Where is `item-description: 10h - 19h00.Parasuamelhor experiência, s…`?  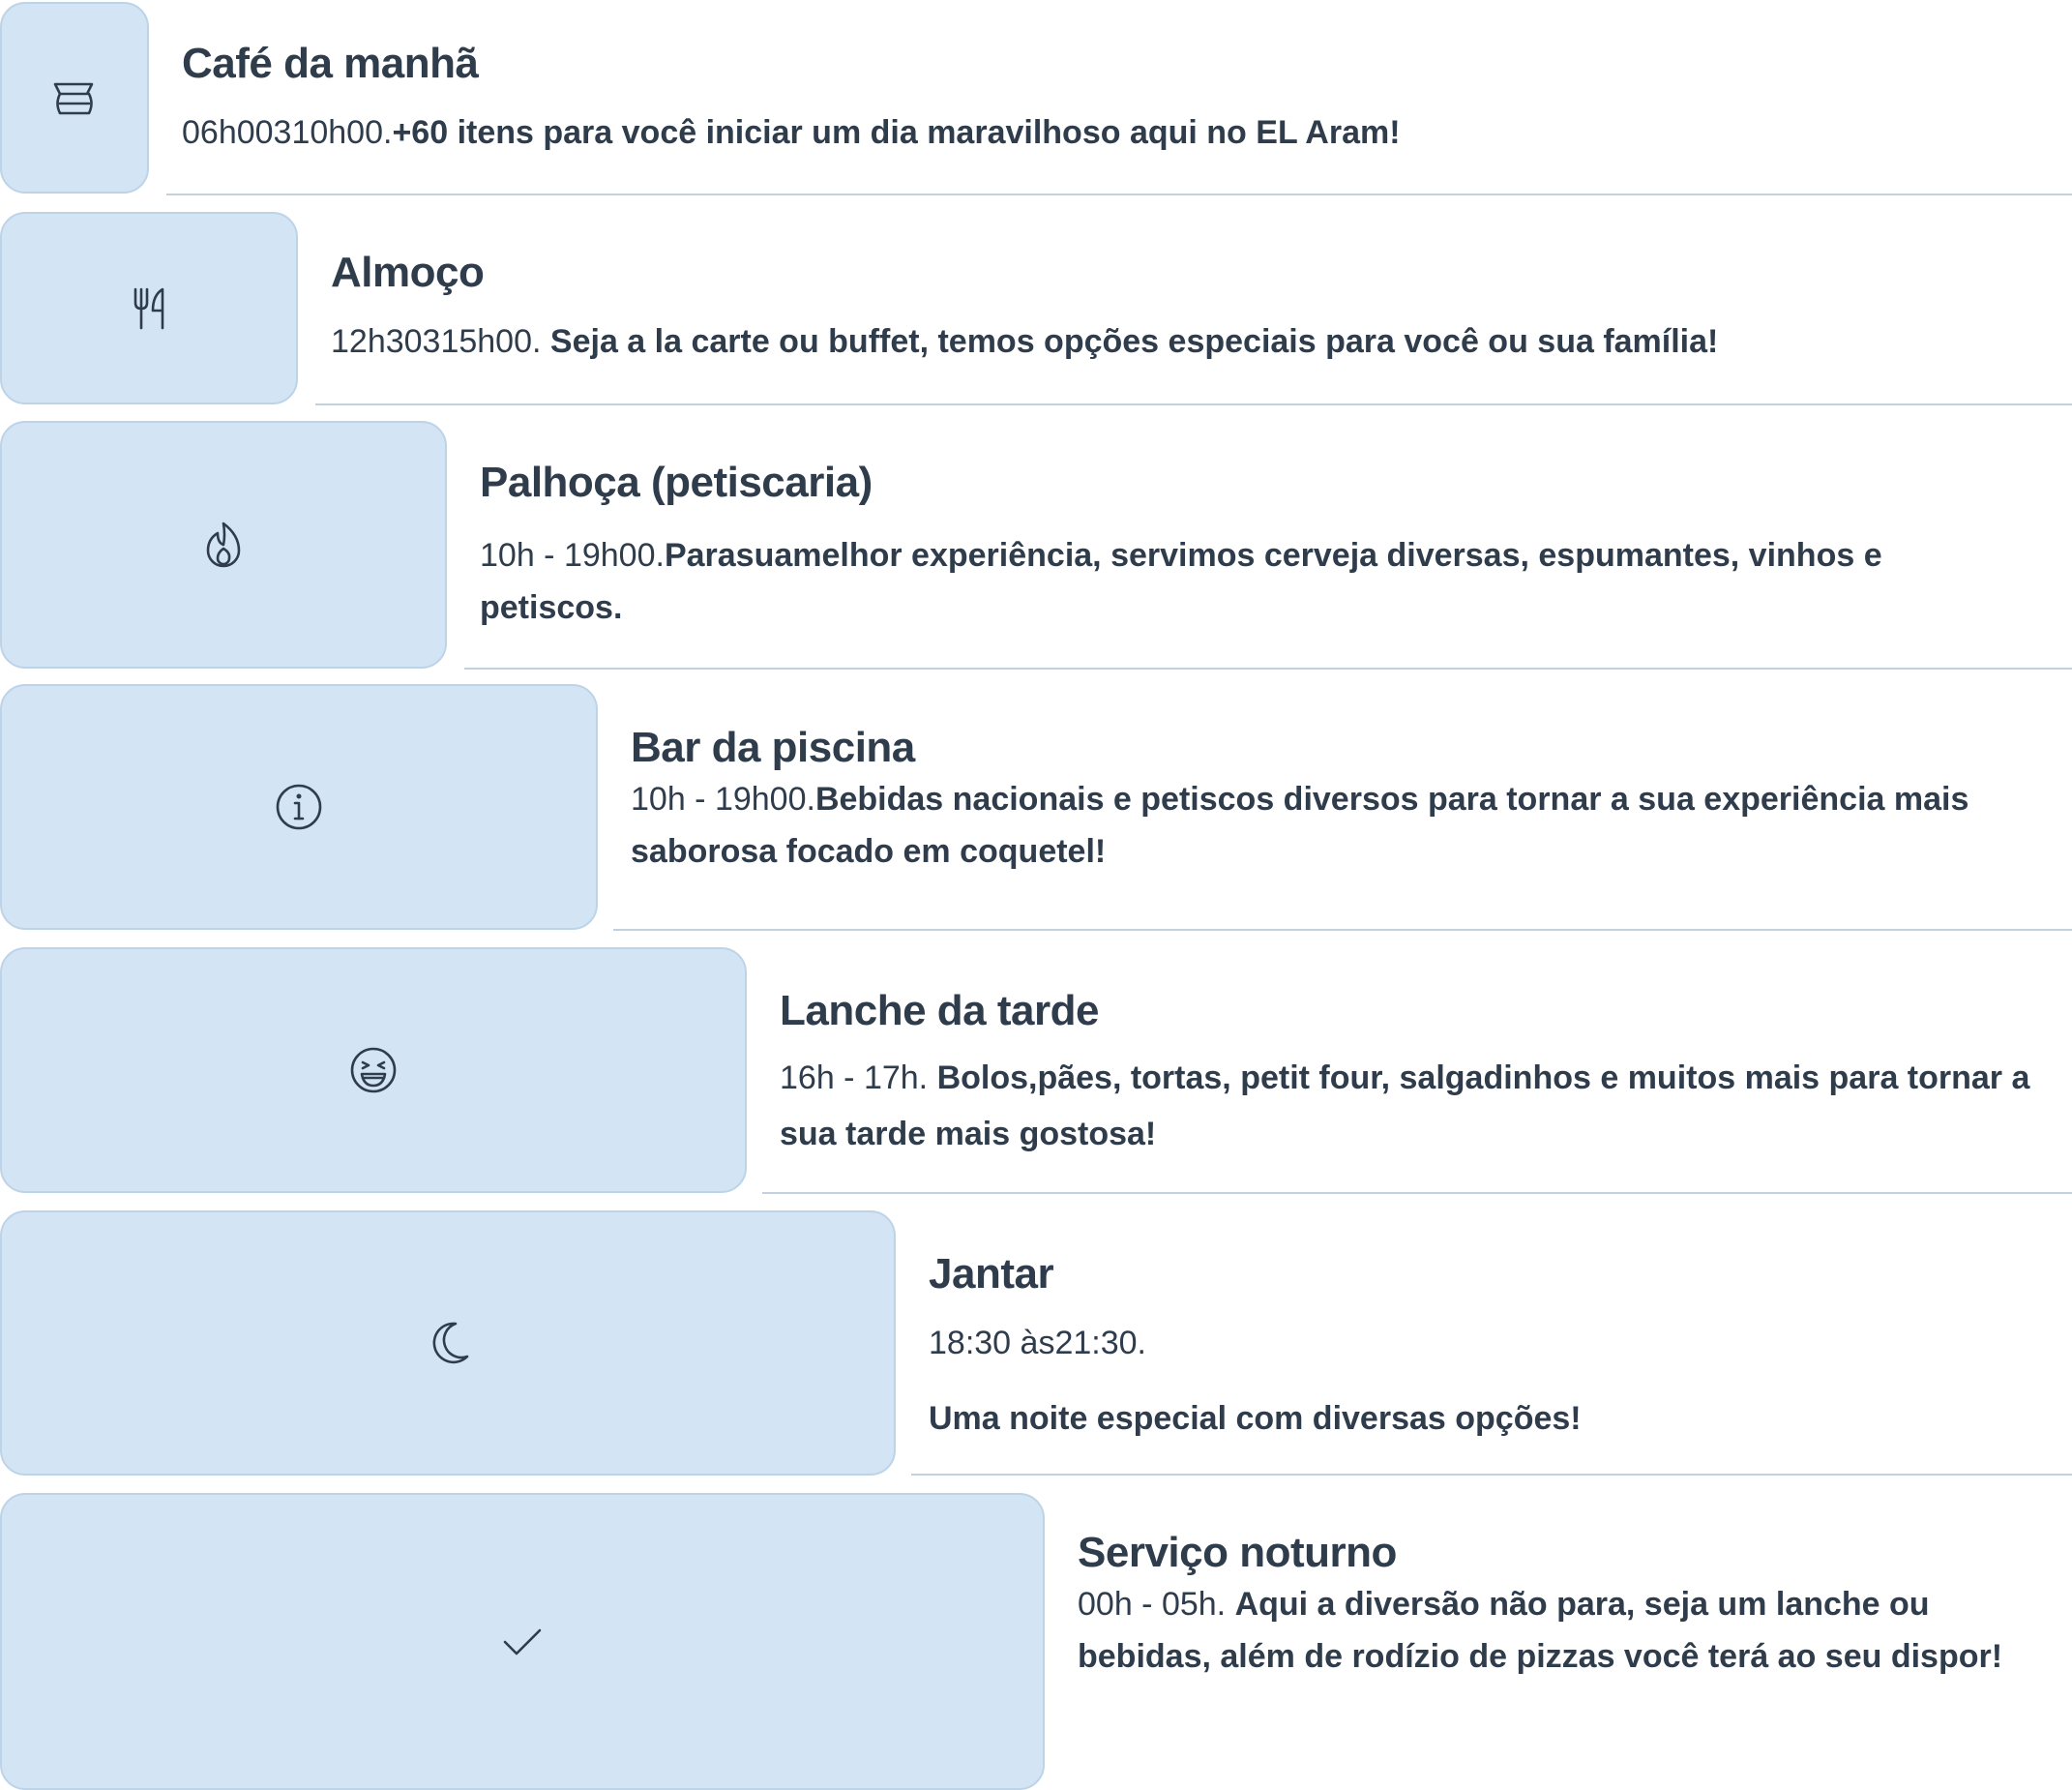
item-description: 10h - 19h00.Parasuamelhor experiência, s… is located at coordinates (1256, 581).